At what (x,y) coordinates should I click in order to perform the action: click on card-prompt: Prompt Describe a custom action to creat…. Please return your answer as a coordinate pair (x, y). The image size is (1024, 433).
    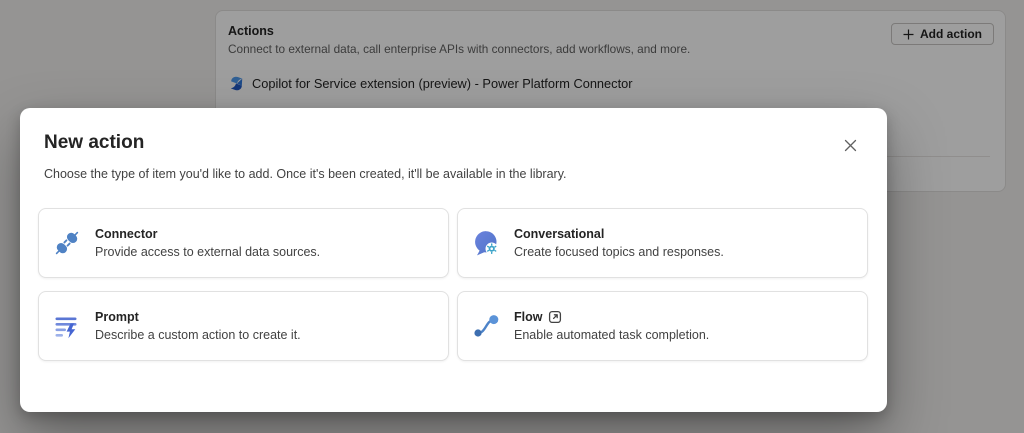
    Looking at the image, I should click on (243, 326).